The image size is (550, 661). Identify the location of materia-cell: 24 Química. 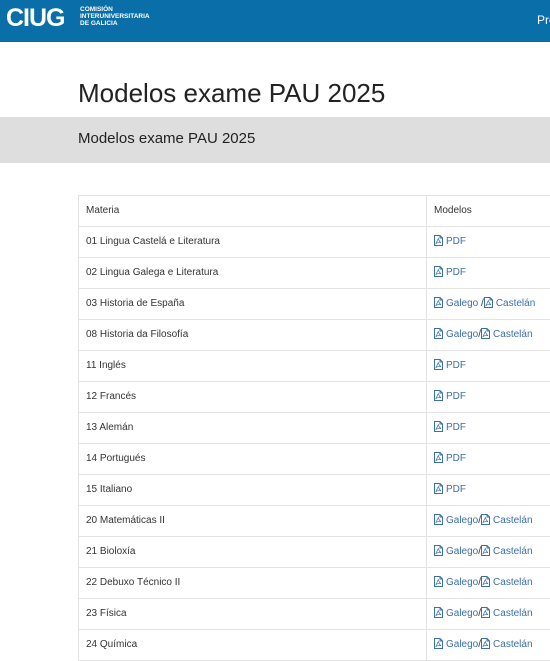
(253, 645).